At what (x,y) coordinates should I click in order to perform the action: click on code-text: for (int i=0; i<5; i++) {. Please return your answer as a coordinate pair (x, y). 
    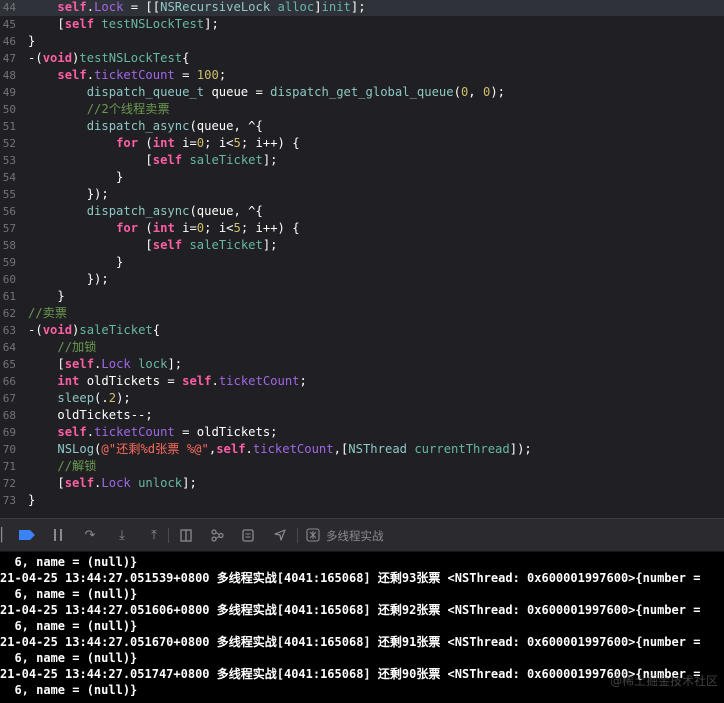
    Looking at the image, I should click on (163, 228).